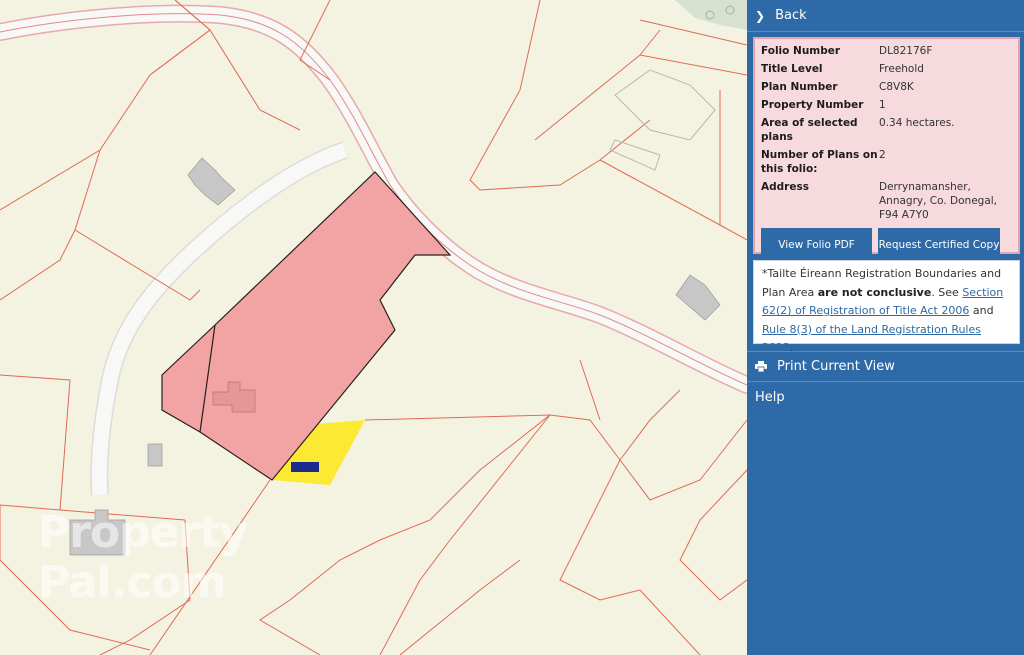  What do you see at coordinates (896, 87) in the screenshot?
I see `plan-number-value: C8V8K` at bounding box center [896, 87].